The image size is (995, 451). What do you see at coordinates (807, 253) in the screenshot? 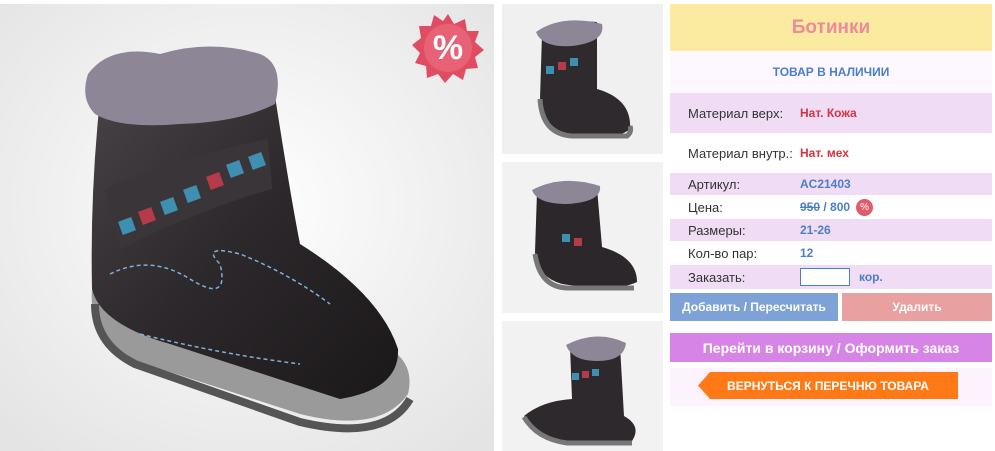
I see `pairs-value: 12` at bounding box center [807, 253].